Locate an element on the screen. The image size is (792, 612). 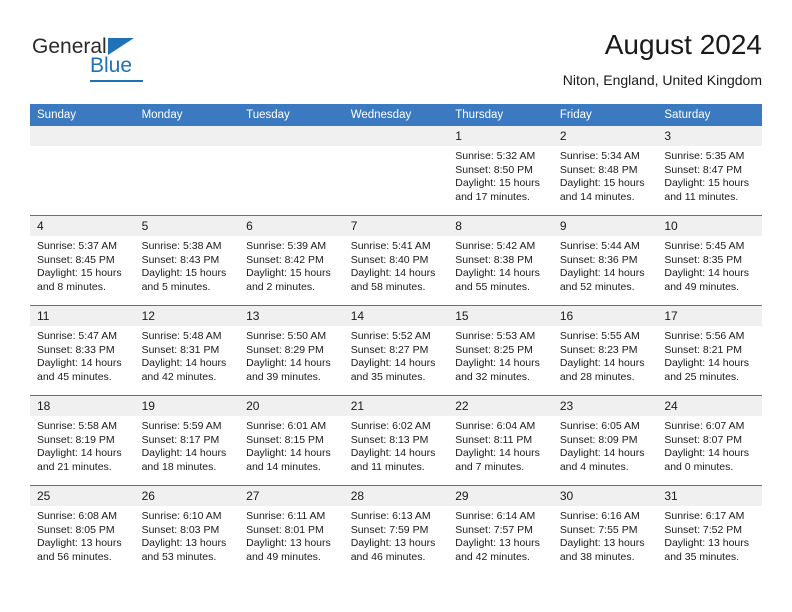
sunset-text: Sunset: 8:27 PM is located at coordinates (389, 349).